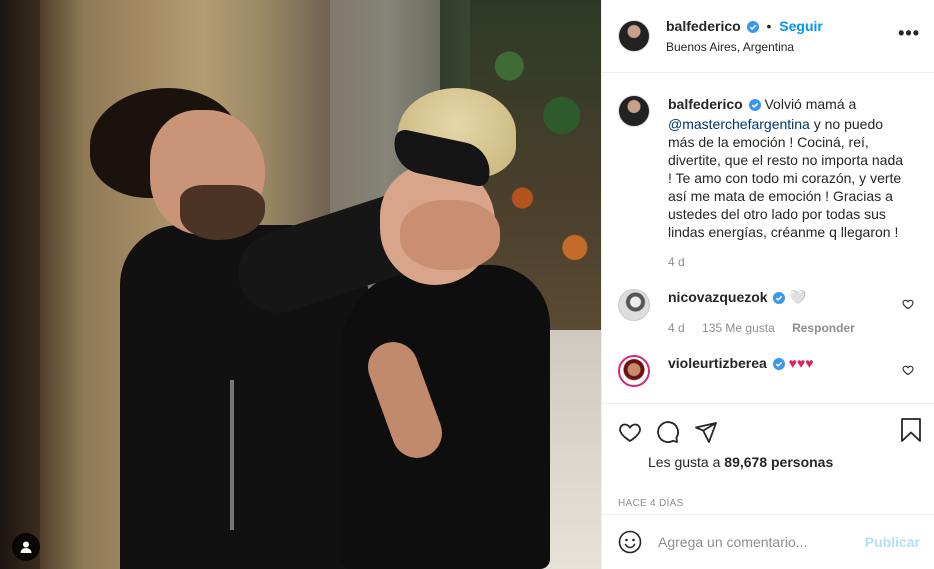 Image resolution: width=934 pixels, height=569 pixels. What do you see at coordinates (911, 431) in the screenshot?
I see `bookmark-icon` at bounding box center [911, 431].